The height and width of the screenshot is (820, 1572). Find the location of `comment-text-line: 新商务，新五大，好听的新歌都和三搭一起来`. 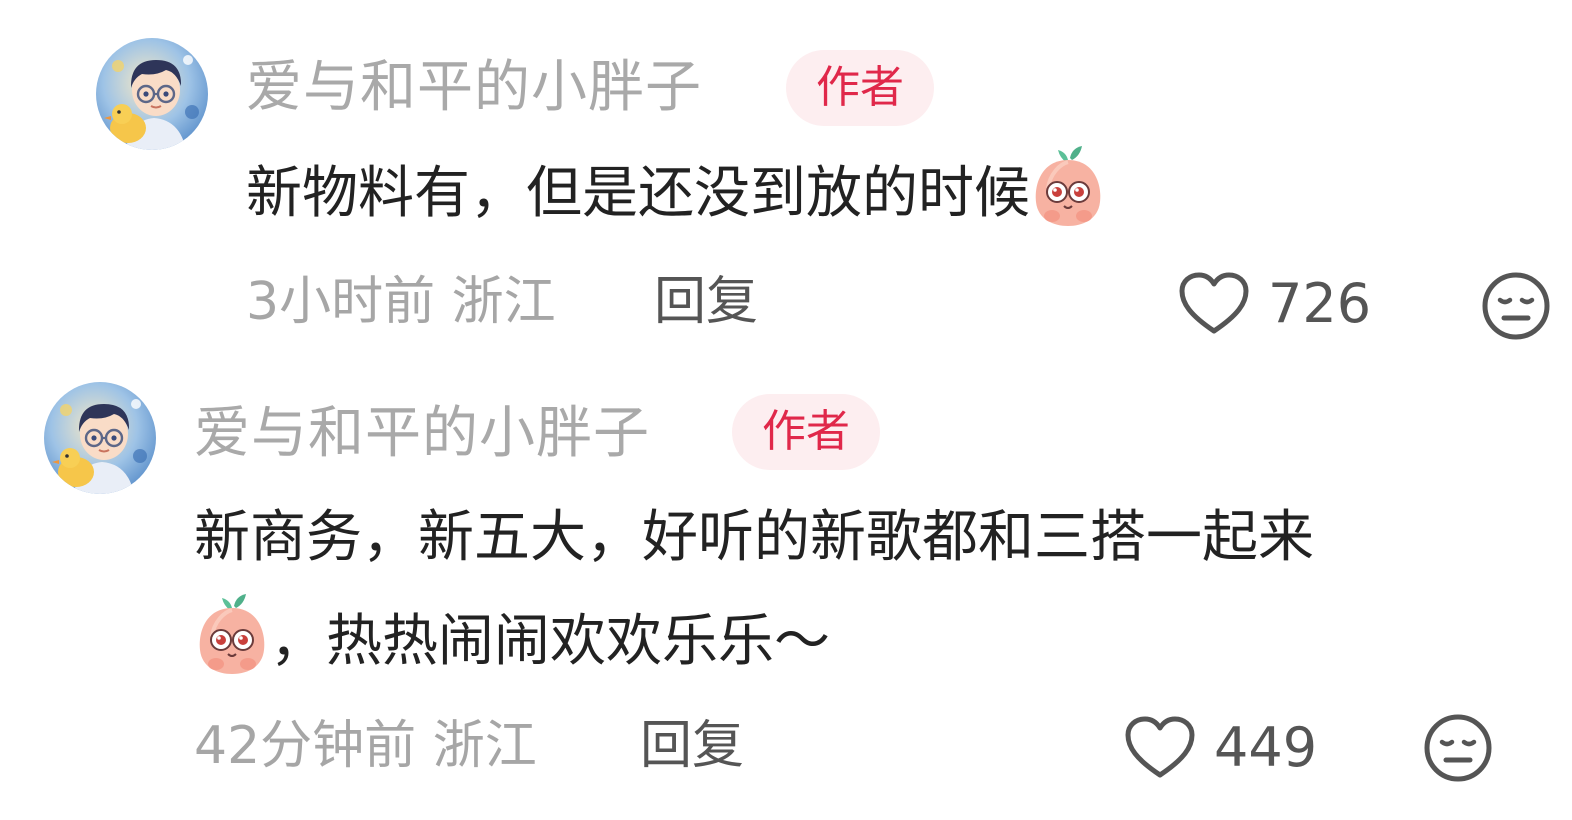

comment-text-line: 新商务，新五大，好听的新歌都和三搭一起来 is located at coordinates (754, 537).